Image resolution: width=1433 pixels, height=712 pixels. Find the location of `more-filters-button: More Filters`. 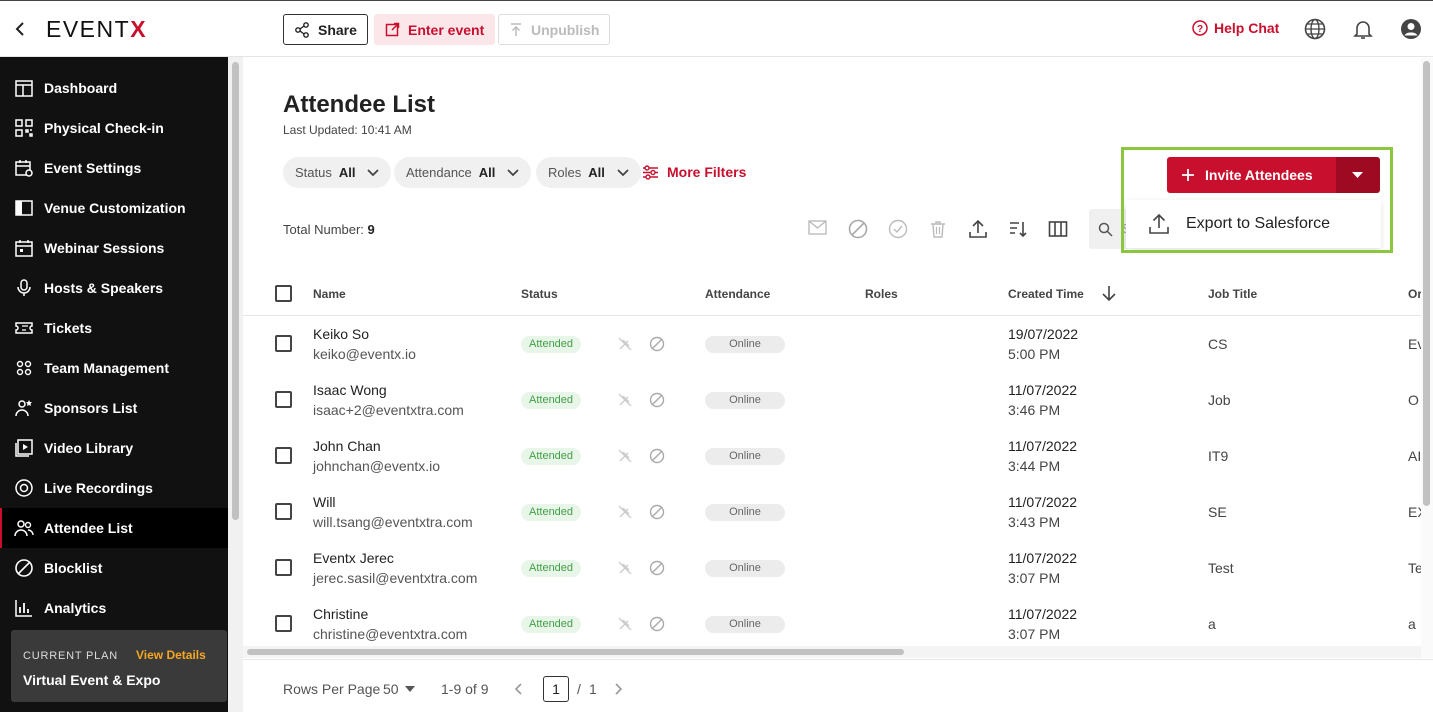

more-filters-button: More Filters is located at coordinates (694, 172).